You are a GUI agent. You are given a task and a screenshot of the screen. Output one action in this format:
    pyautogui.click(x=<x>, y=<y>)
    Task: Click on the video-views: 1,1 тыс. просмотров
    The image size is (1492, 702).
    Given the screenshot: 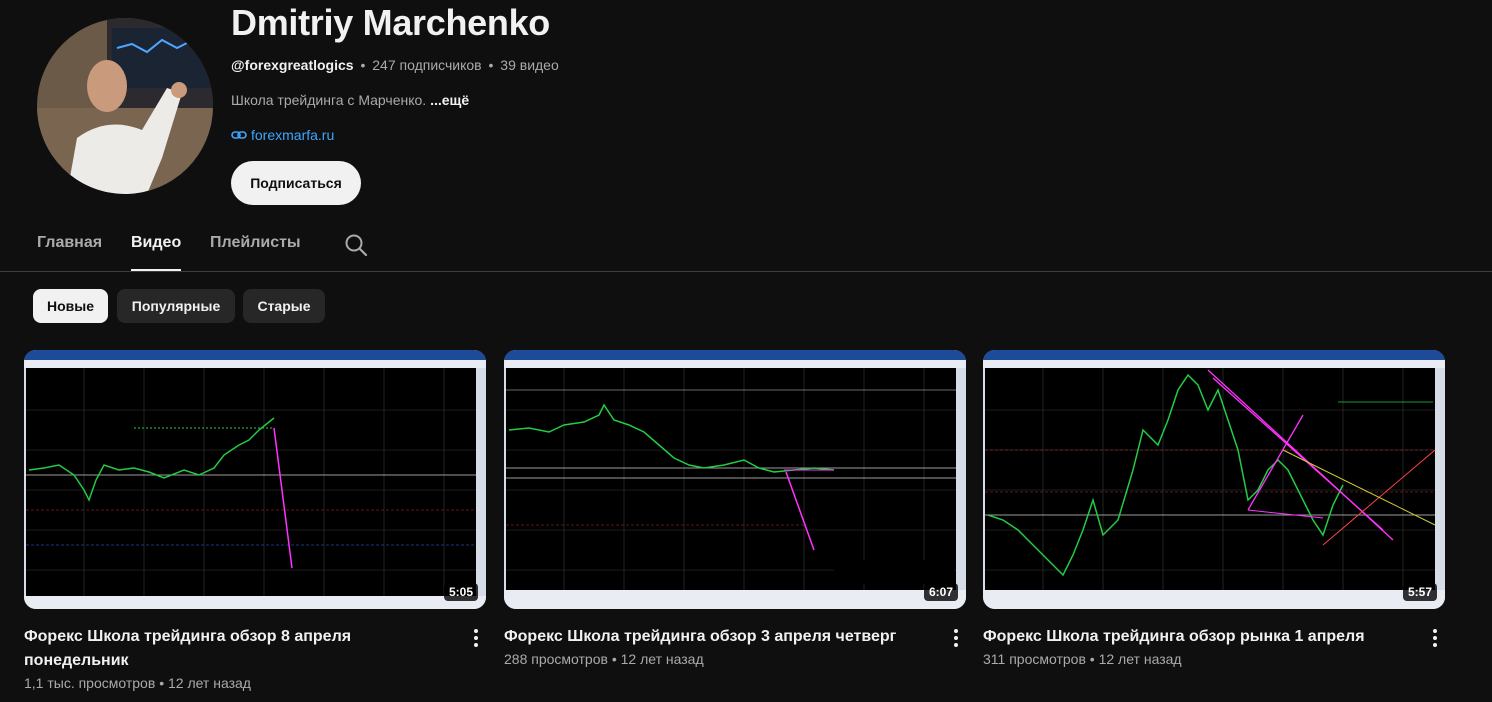 What is the action you would take?
    pyautogui.click(x=90, y=683)
    